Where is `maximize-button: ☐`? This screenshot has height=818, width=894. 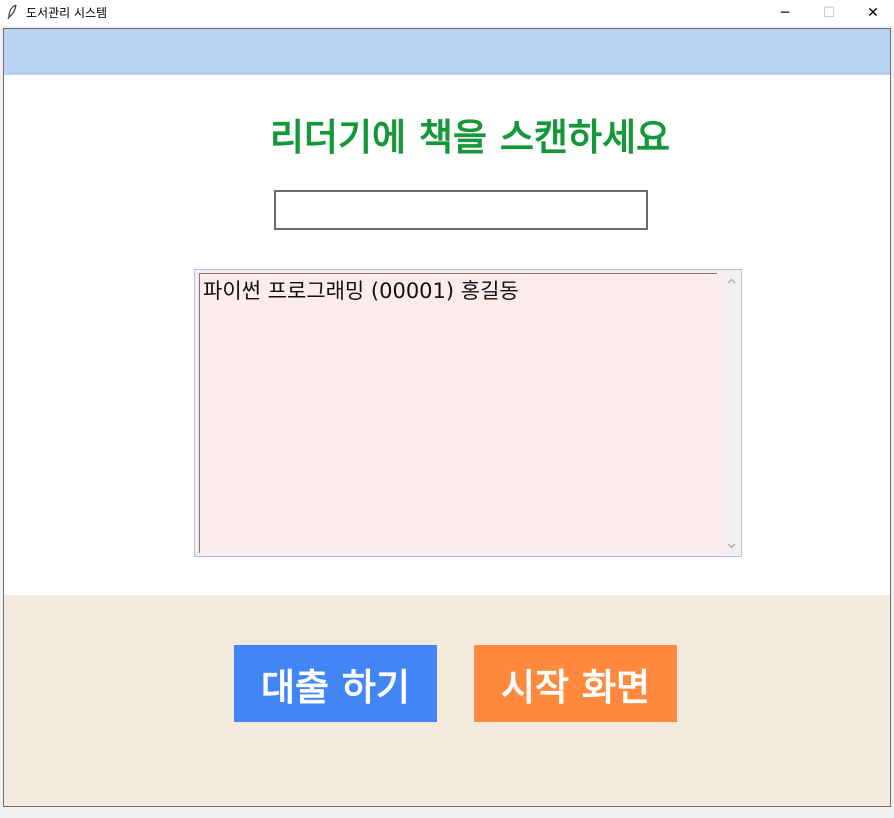 maximize-button: ☐ is located at coordinates (829, 13).